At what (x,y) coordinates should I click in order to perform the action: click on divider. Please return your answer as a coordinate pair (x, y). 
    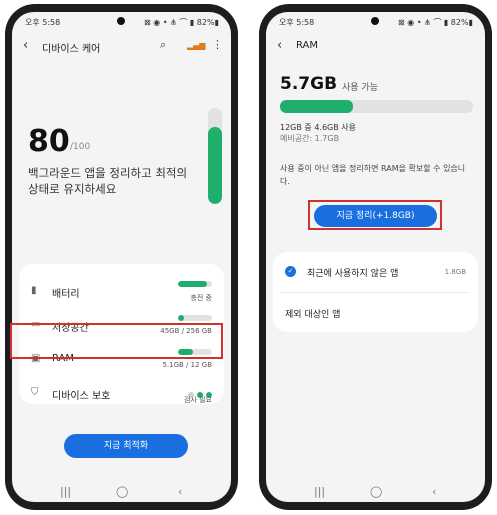
    Looking at the image, I should click on (375, 292).